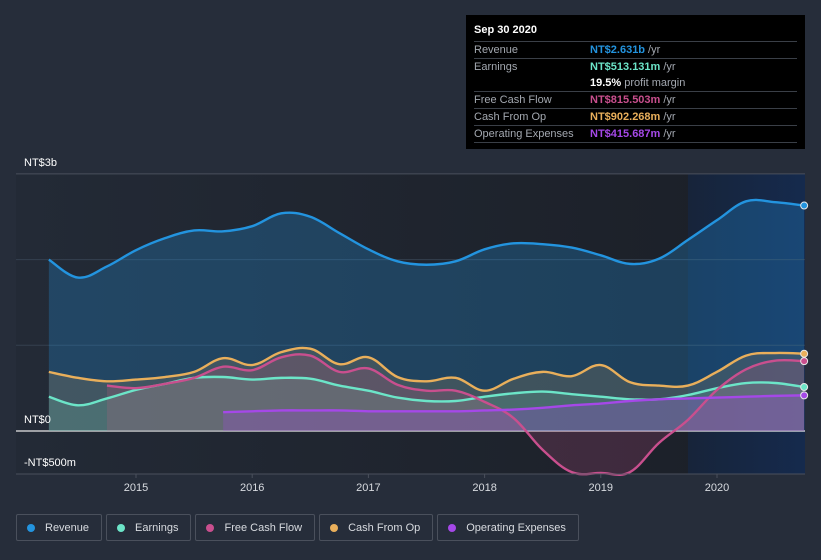 The width and height of the screenshot is (821, 560). I want to click on tooltip-row-value: NT$513.131m, so click(625, 67).